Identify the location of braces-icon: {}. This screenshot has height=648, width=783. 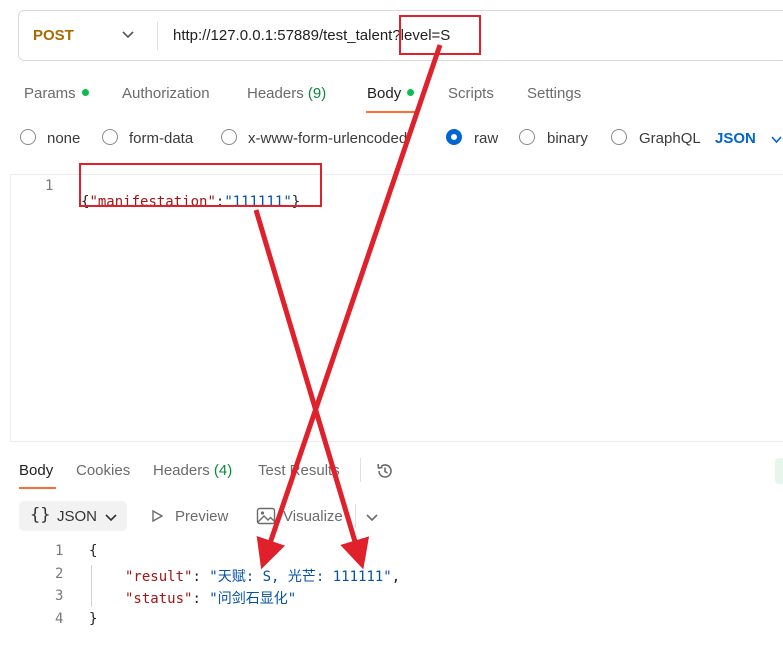
(40, 515).